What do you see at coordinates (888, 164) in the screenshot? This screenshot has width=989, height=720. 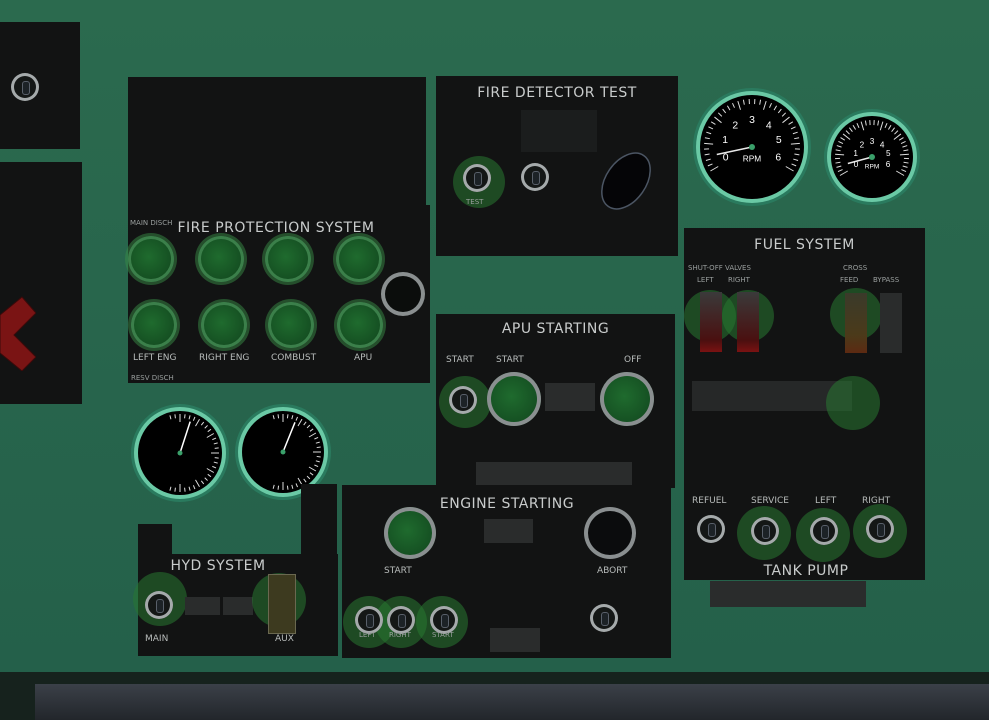 I see `rpm-small-tick-label: 6` at bounding box center [888, 164].